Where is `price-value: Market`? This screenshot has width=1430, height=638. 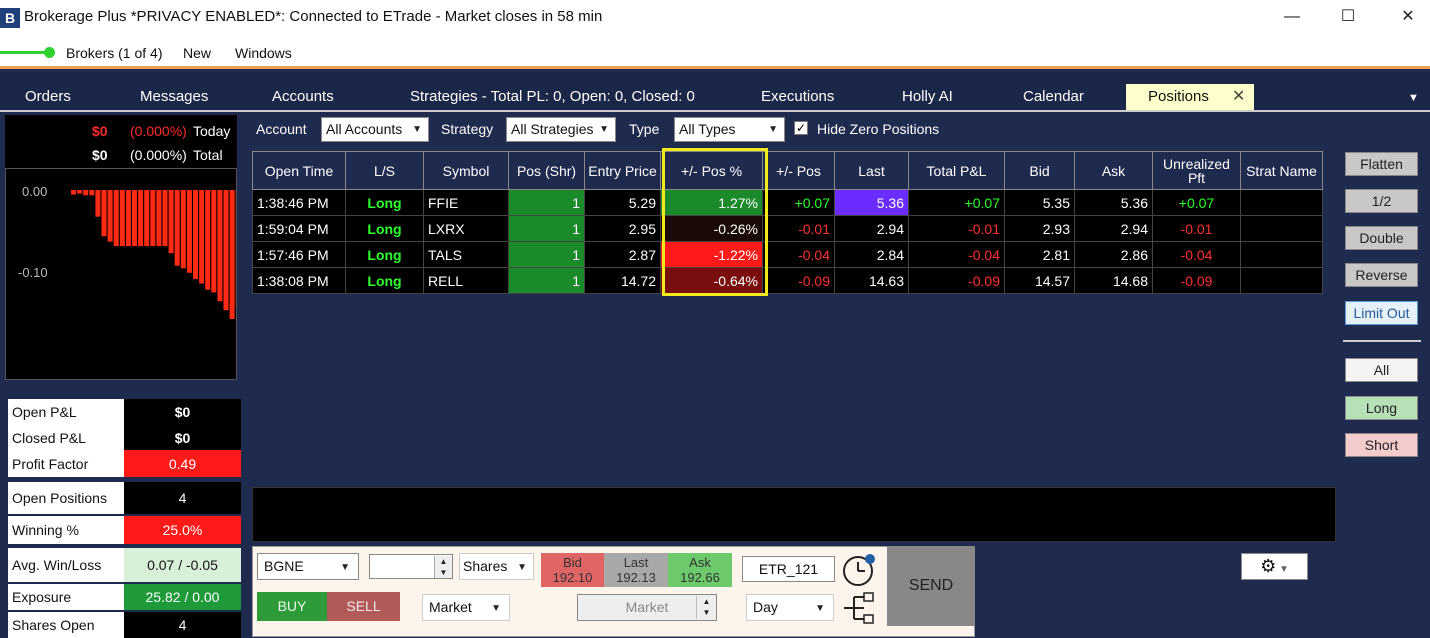
price-value: Market is located at coordinates (647, 607).